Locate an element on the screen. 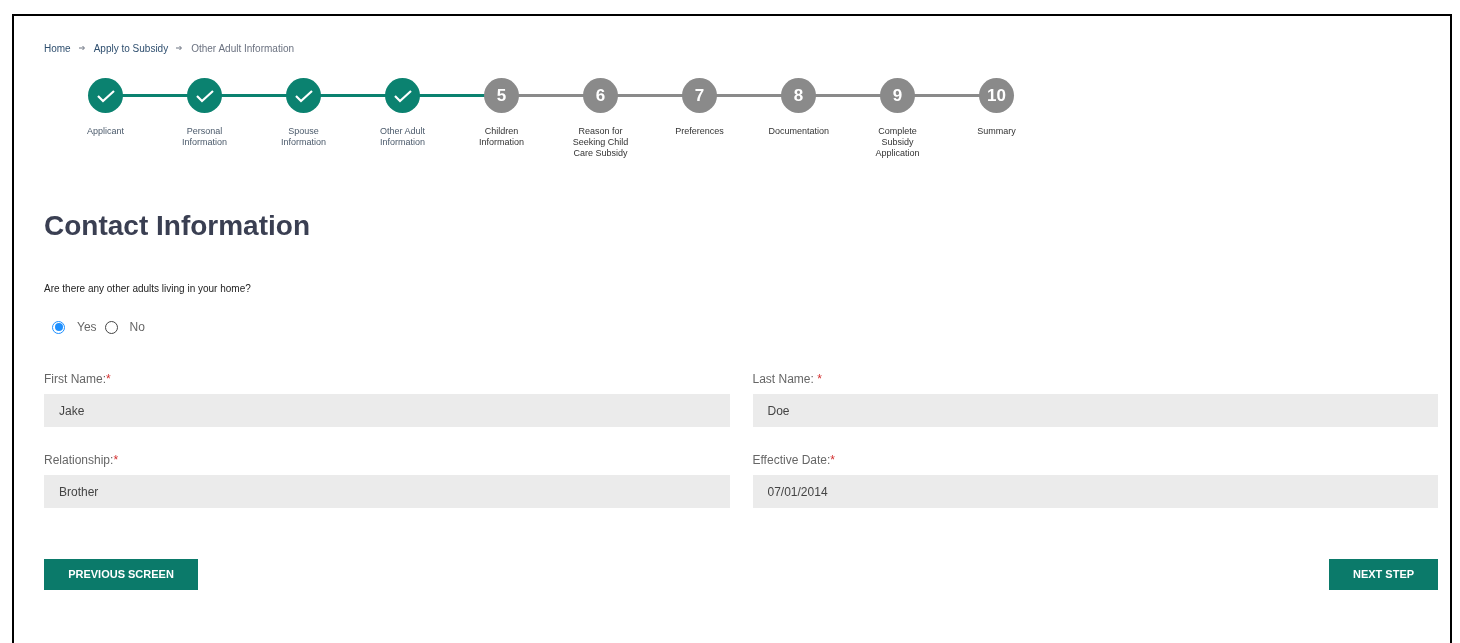 The width and height of the screenshot is (1460, 643). step-label: Other Adult Information is located at coordinates (402, 137).